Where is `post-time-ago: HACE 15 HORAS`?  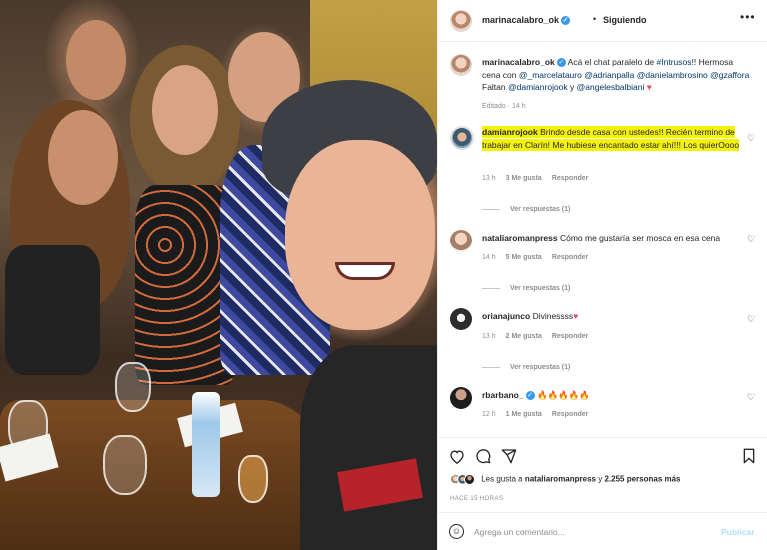 post-time-ago: HACE 15 HORAS is located at coordinates (476, 499).